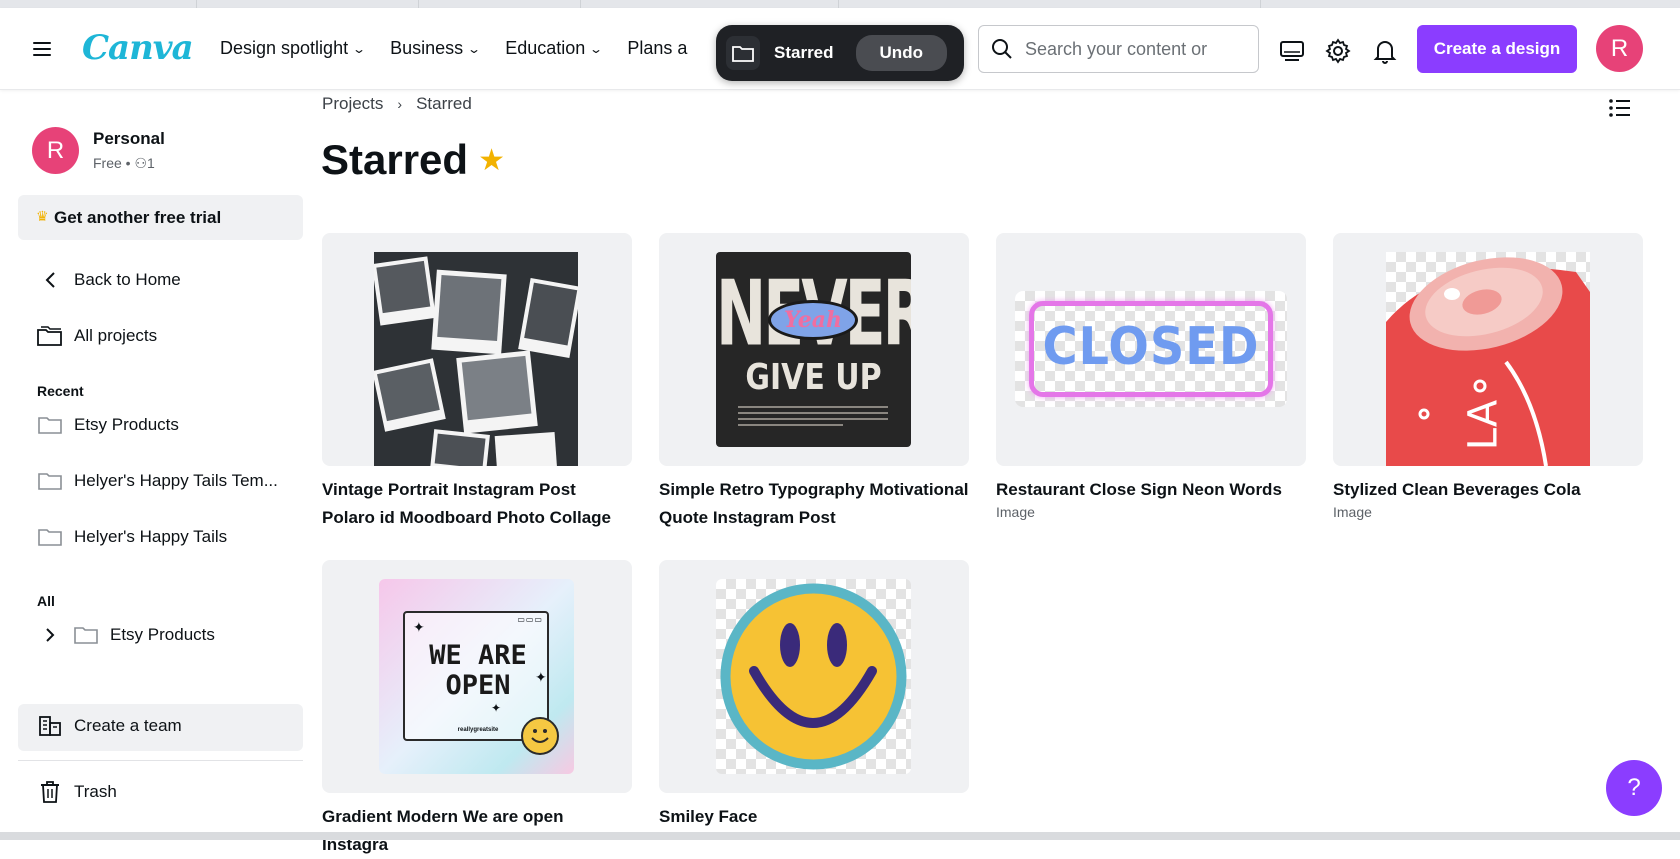 This screenshot has width=1680, height=859. I want to click on trash-label: Trash, so click(95, 791).